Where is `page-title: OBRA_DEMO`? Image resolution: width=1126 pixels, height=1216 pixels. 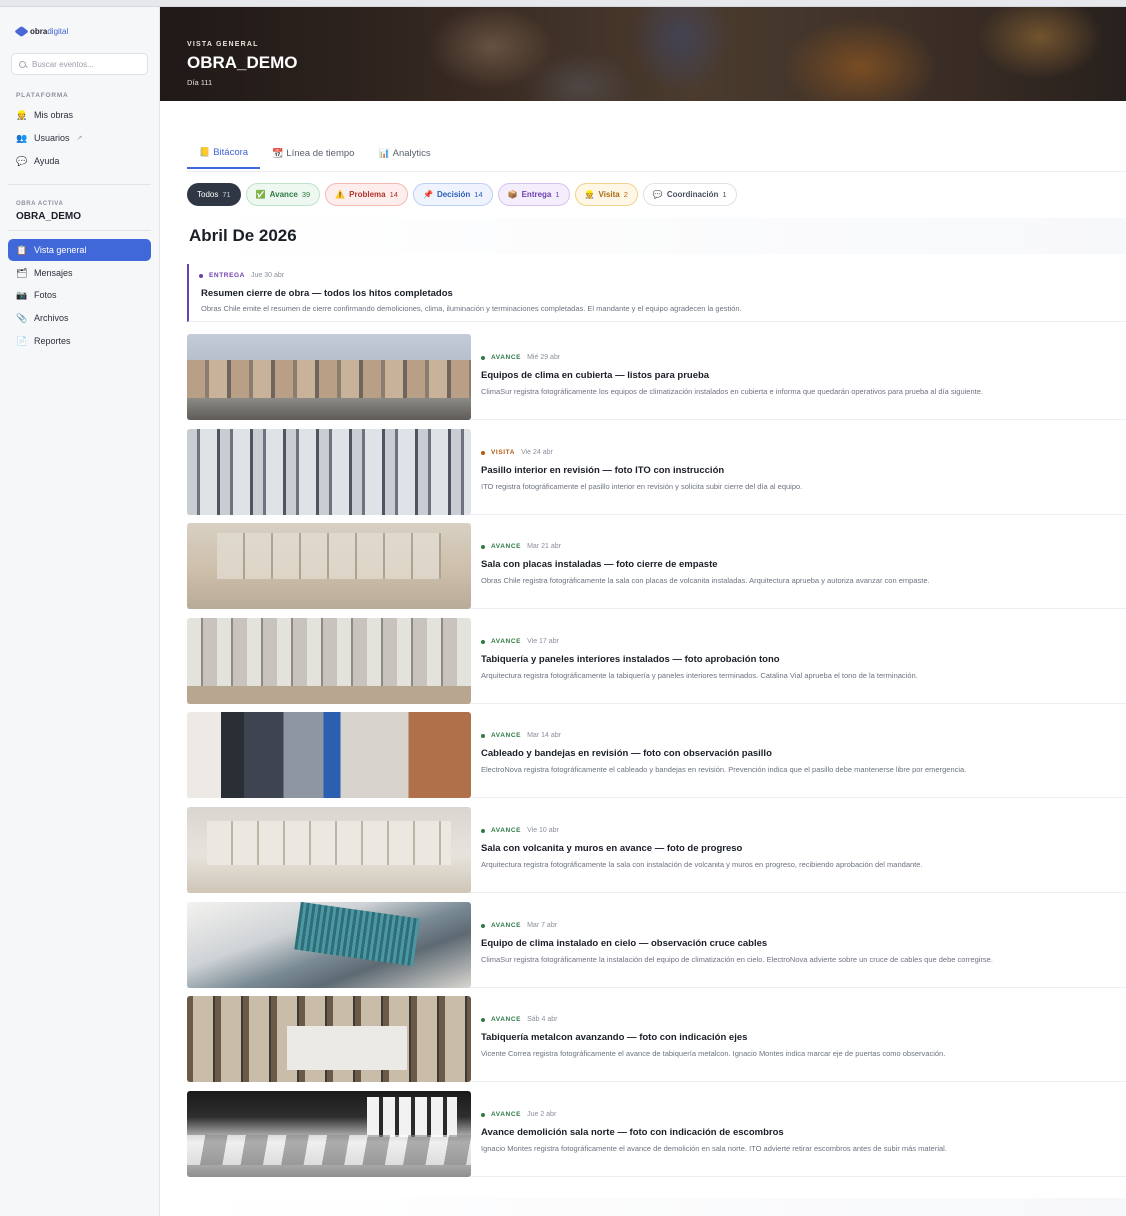 page-title: OBRA_DEMO is located at coordinates (242, 62).